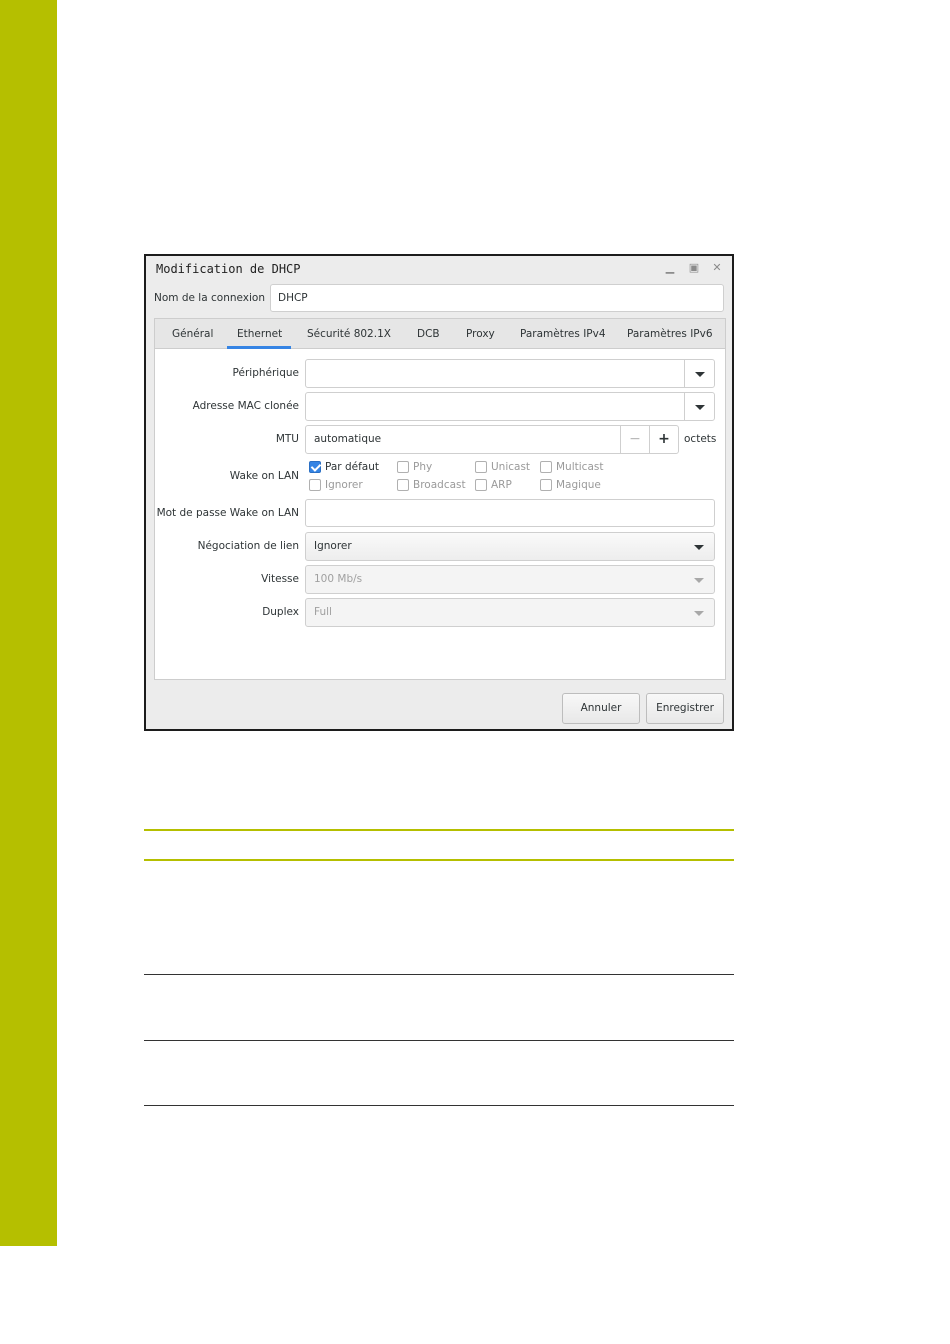 This screenshot has width=950, height=1344. What do you see at coordinates (439, 860) in the screenshot?
I see `table-header-rule` at bounding box center [439, 860].